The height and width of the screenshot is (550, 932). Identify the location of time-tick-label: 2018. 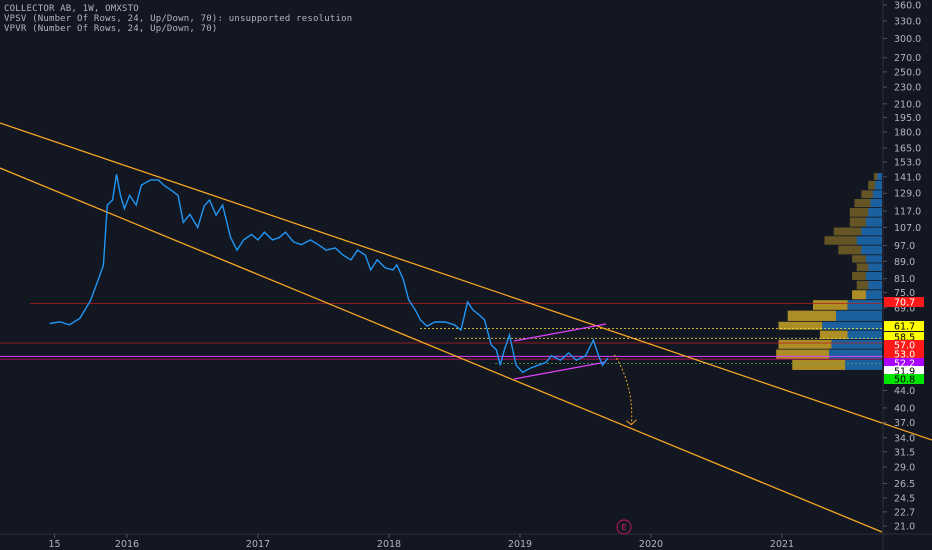
(389, 544).